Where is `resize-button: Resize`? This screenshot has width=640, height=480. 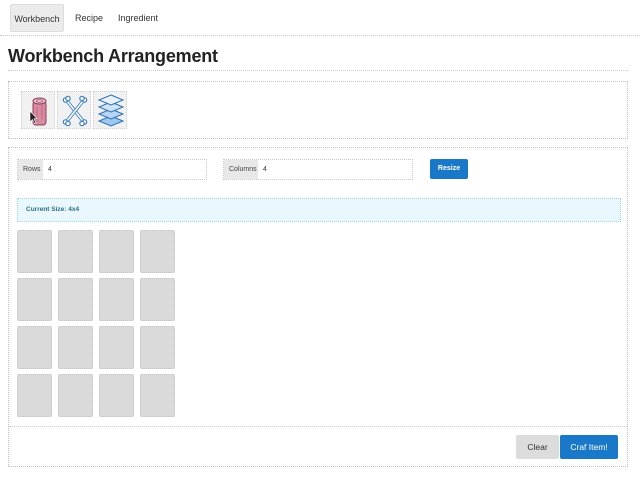
resize-button: Resize is located at coordinates (449, 169).